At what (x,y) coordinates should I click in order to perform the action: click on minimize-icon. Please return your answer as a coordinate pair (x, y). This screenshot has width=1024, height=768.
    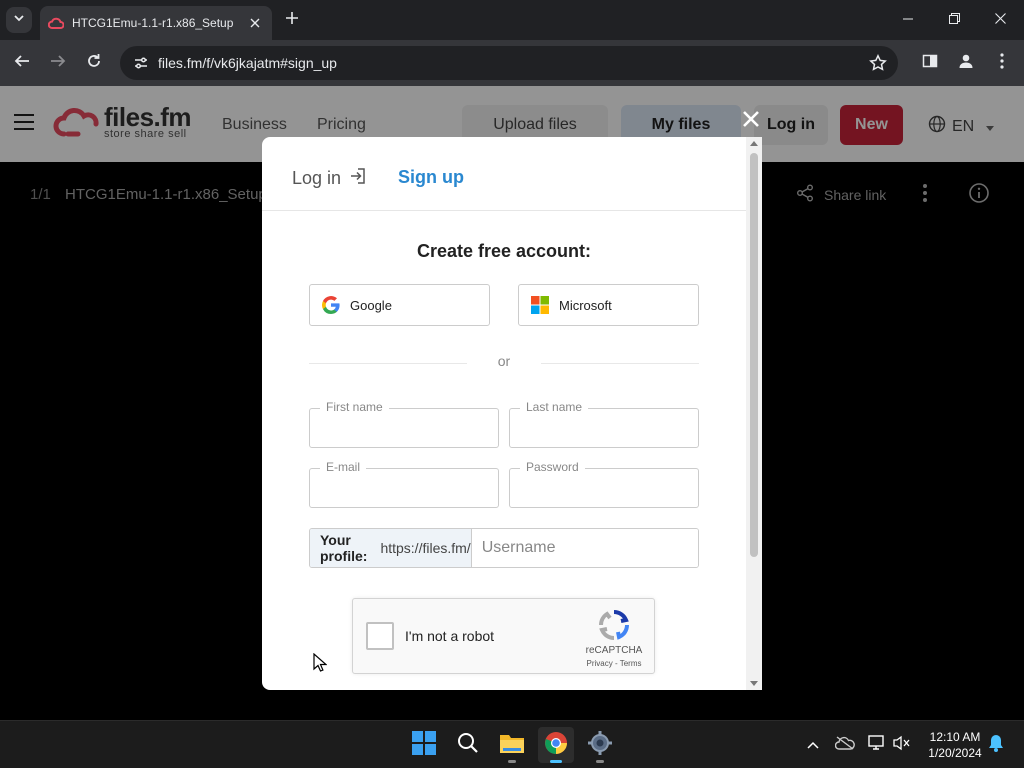
    Looking at the image, I should click on (908, 20).